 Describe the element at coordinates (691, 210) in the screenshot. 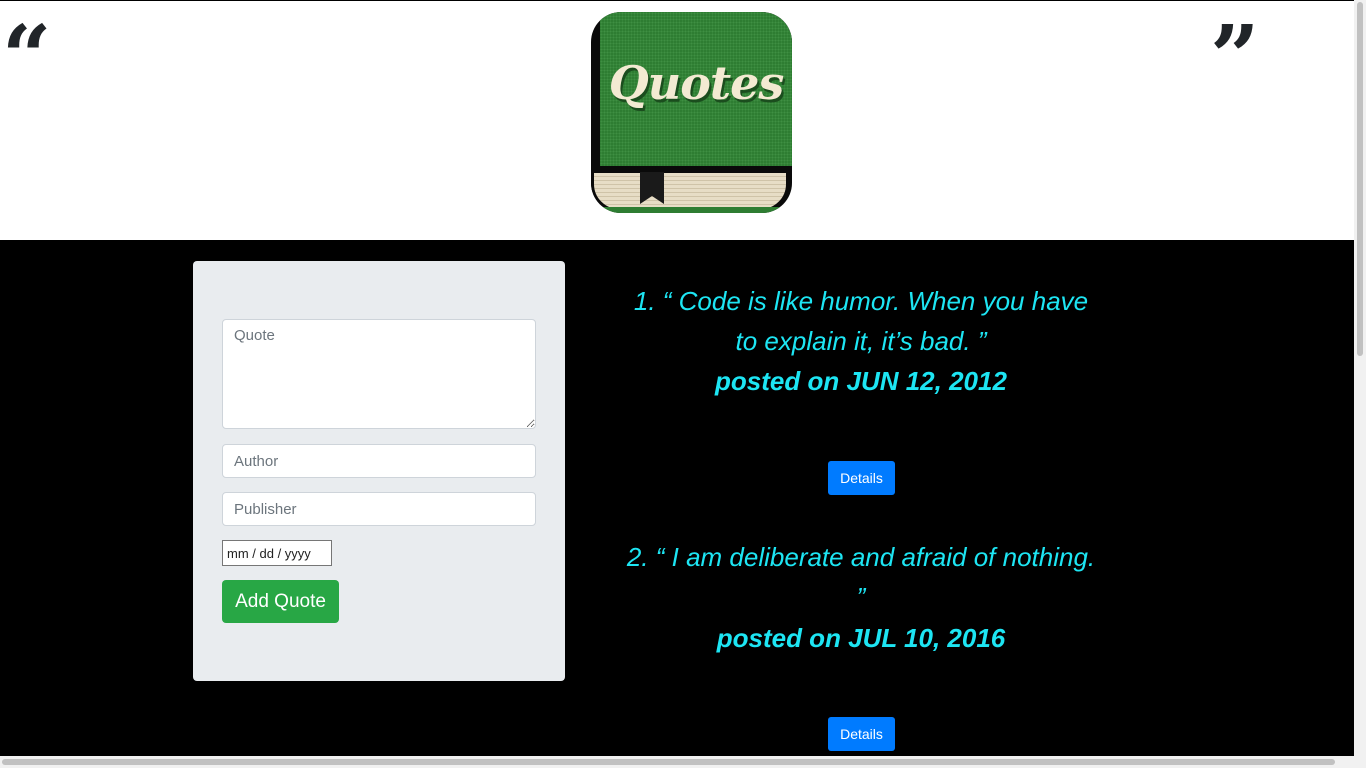

I see `logo-base` at that location.